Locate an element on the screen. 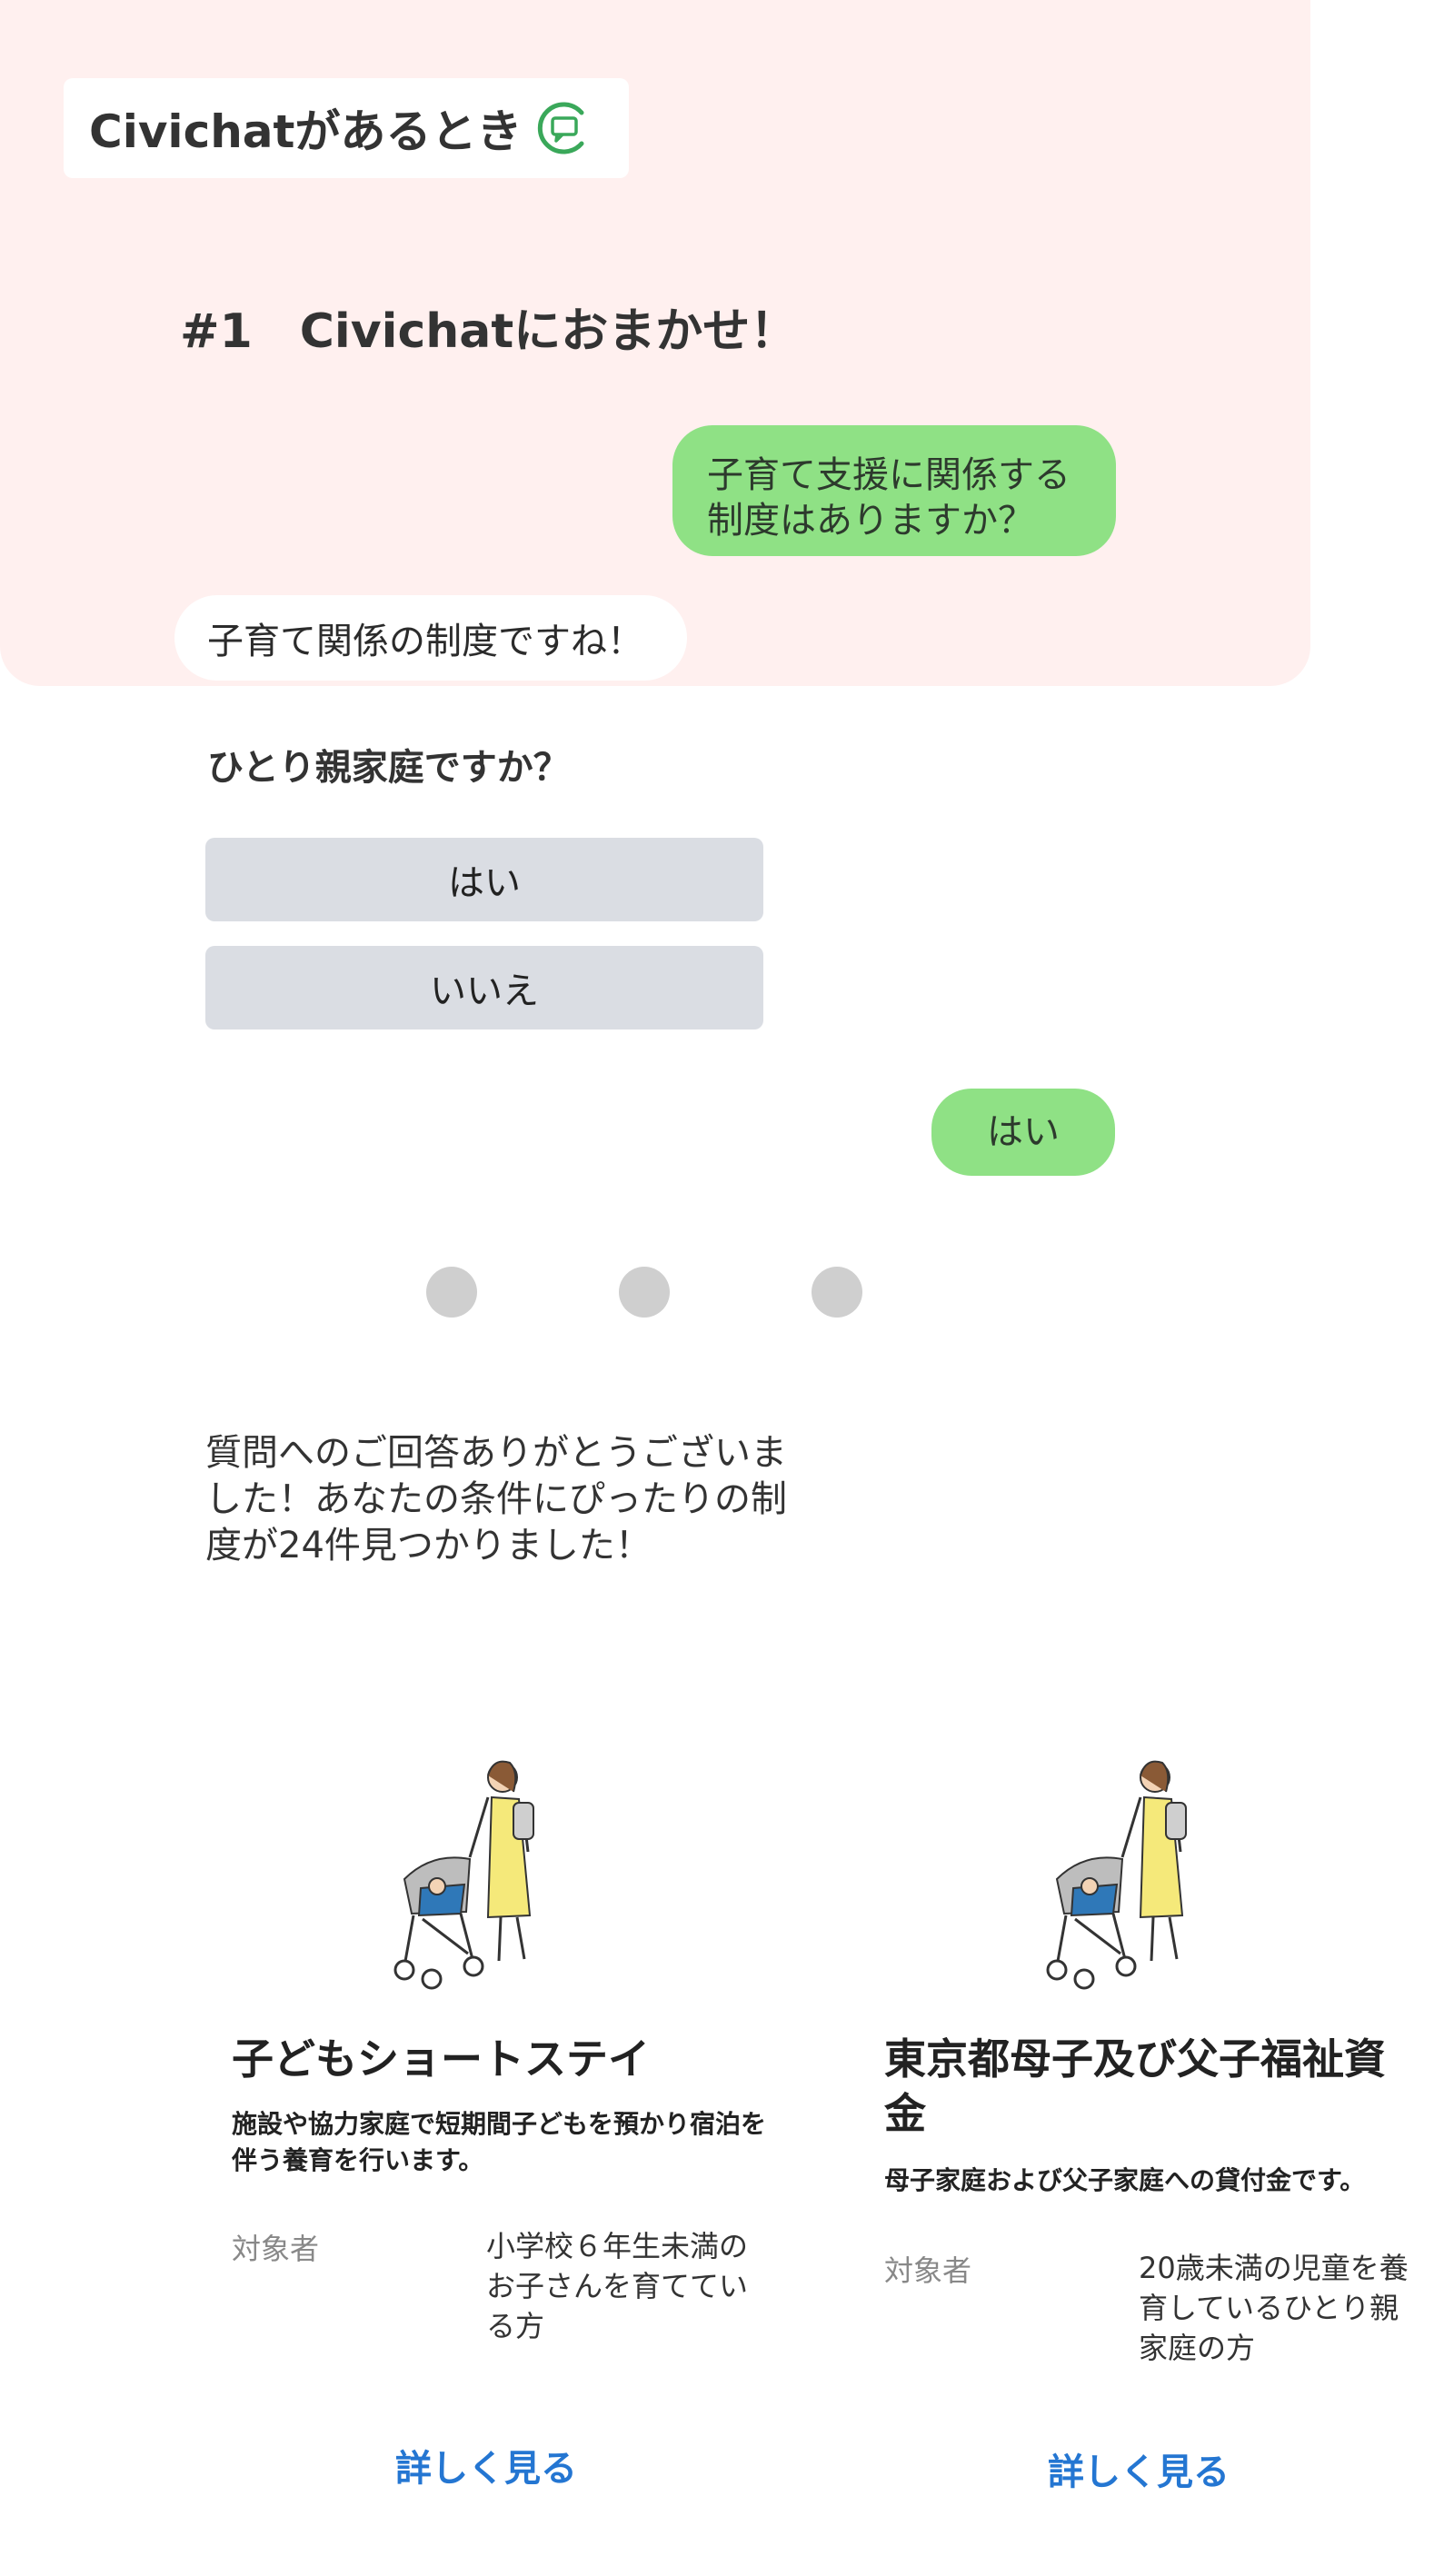 This screenshot has width=1454, height=2576. answer-yes-button: はい is located at coordinates (484, 880).